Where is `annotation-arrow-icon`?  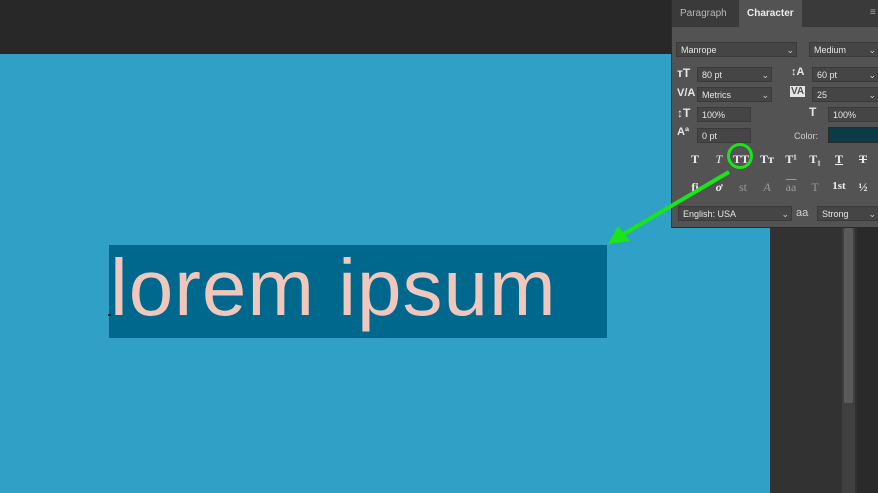
annotation-arrow-icon is located at coordinates (669, 207).